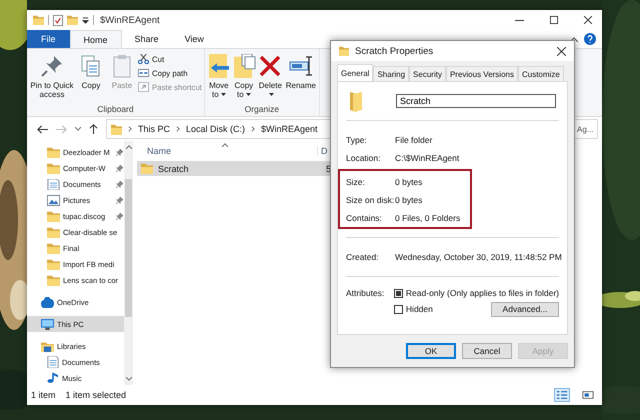 This screenshot has width=640, height=420. I want to click on window-title: $WinREAgent, so click(130, 20).